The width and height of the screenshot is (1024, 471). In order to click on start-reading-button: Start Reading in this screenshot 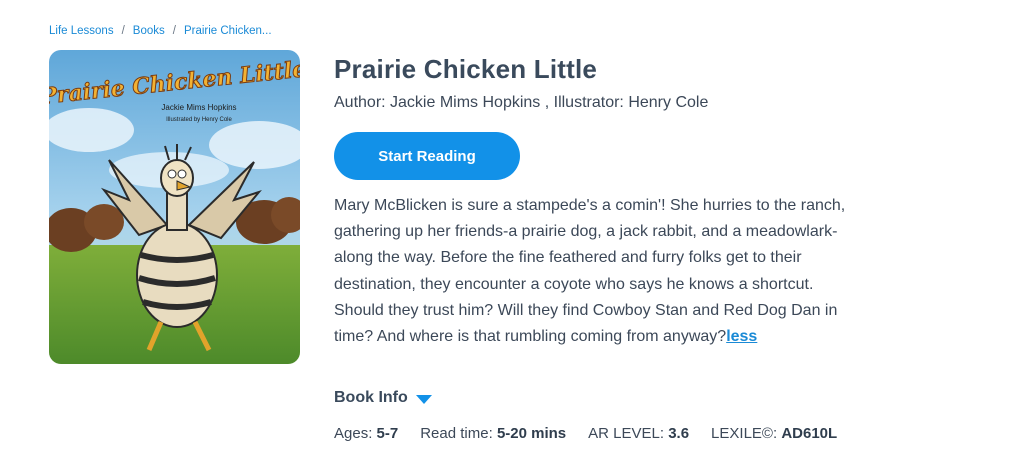, I will do `click(427, 156)`.